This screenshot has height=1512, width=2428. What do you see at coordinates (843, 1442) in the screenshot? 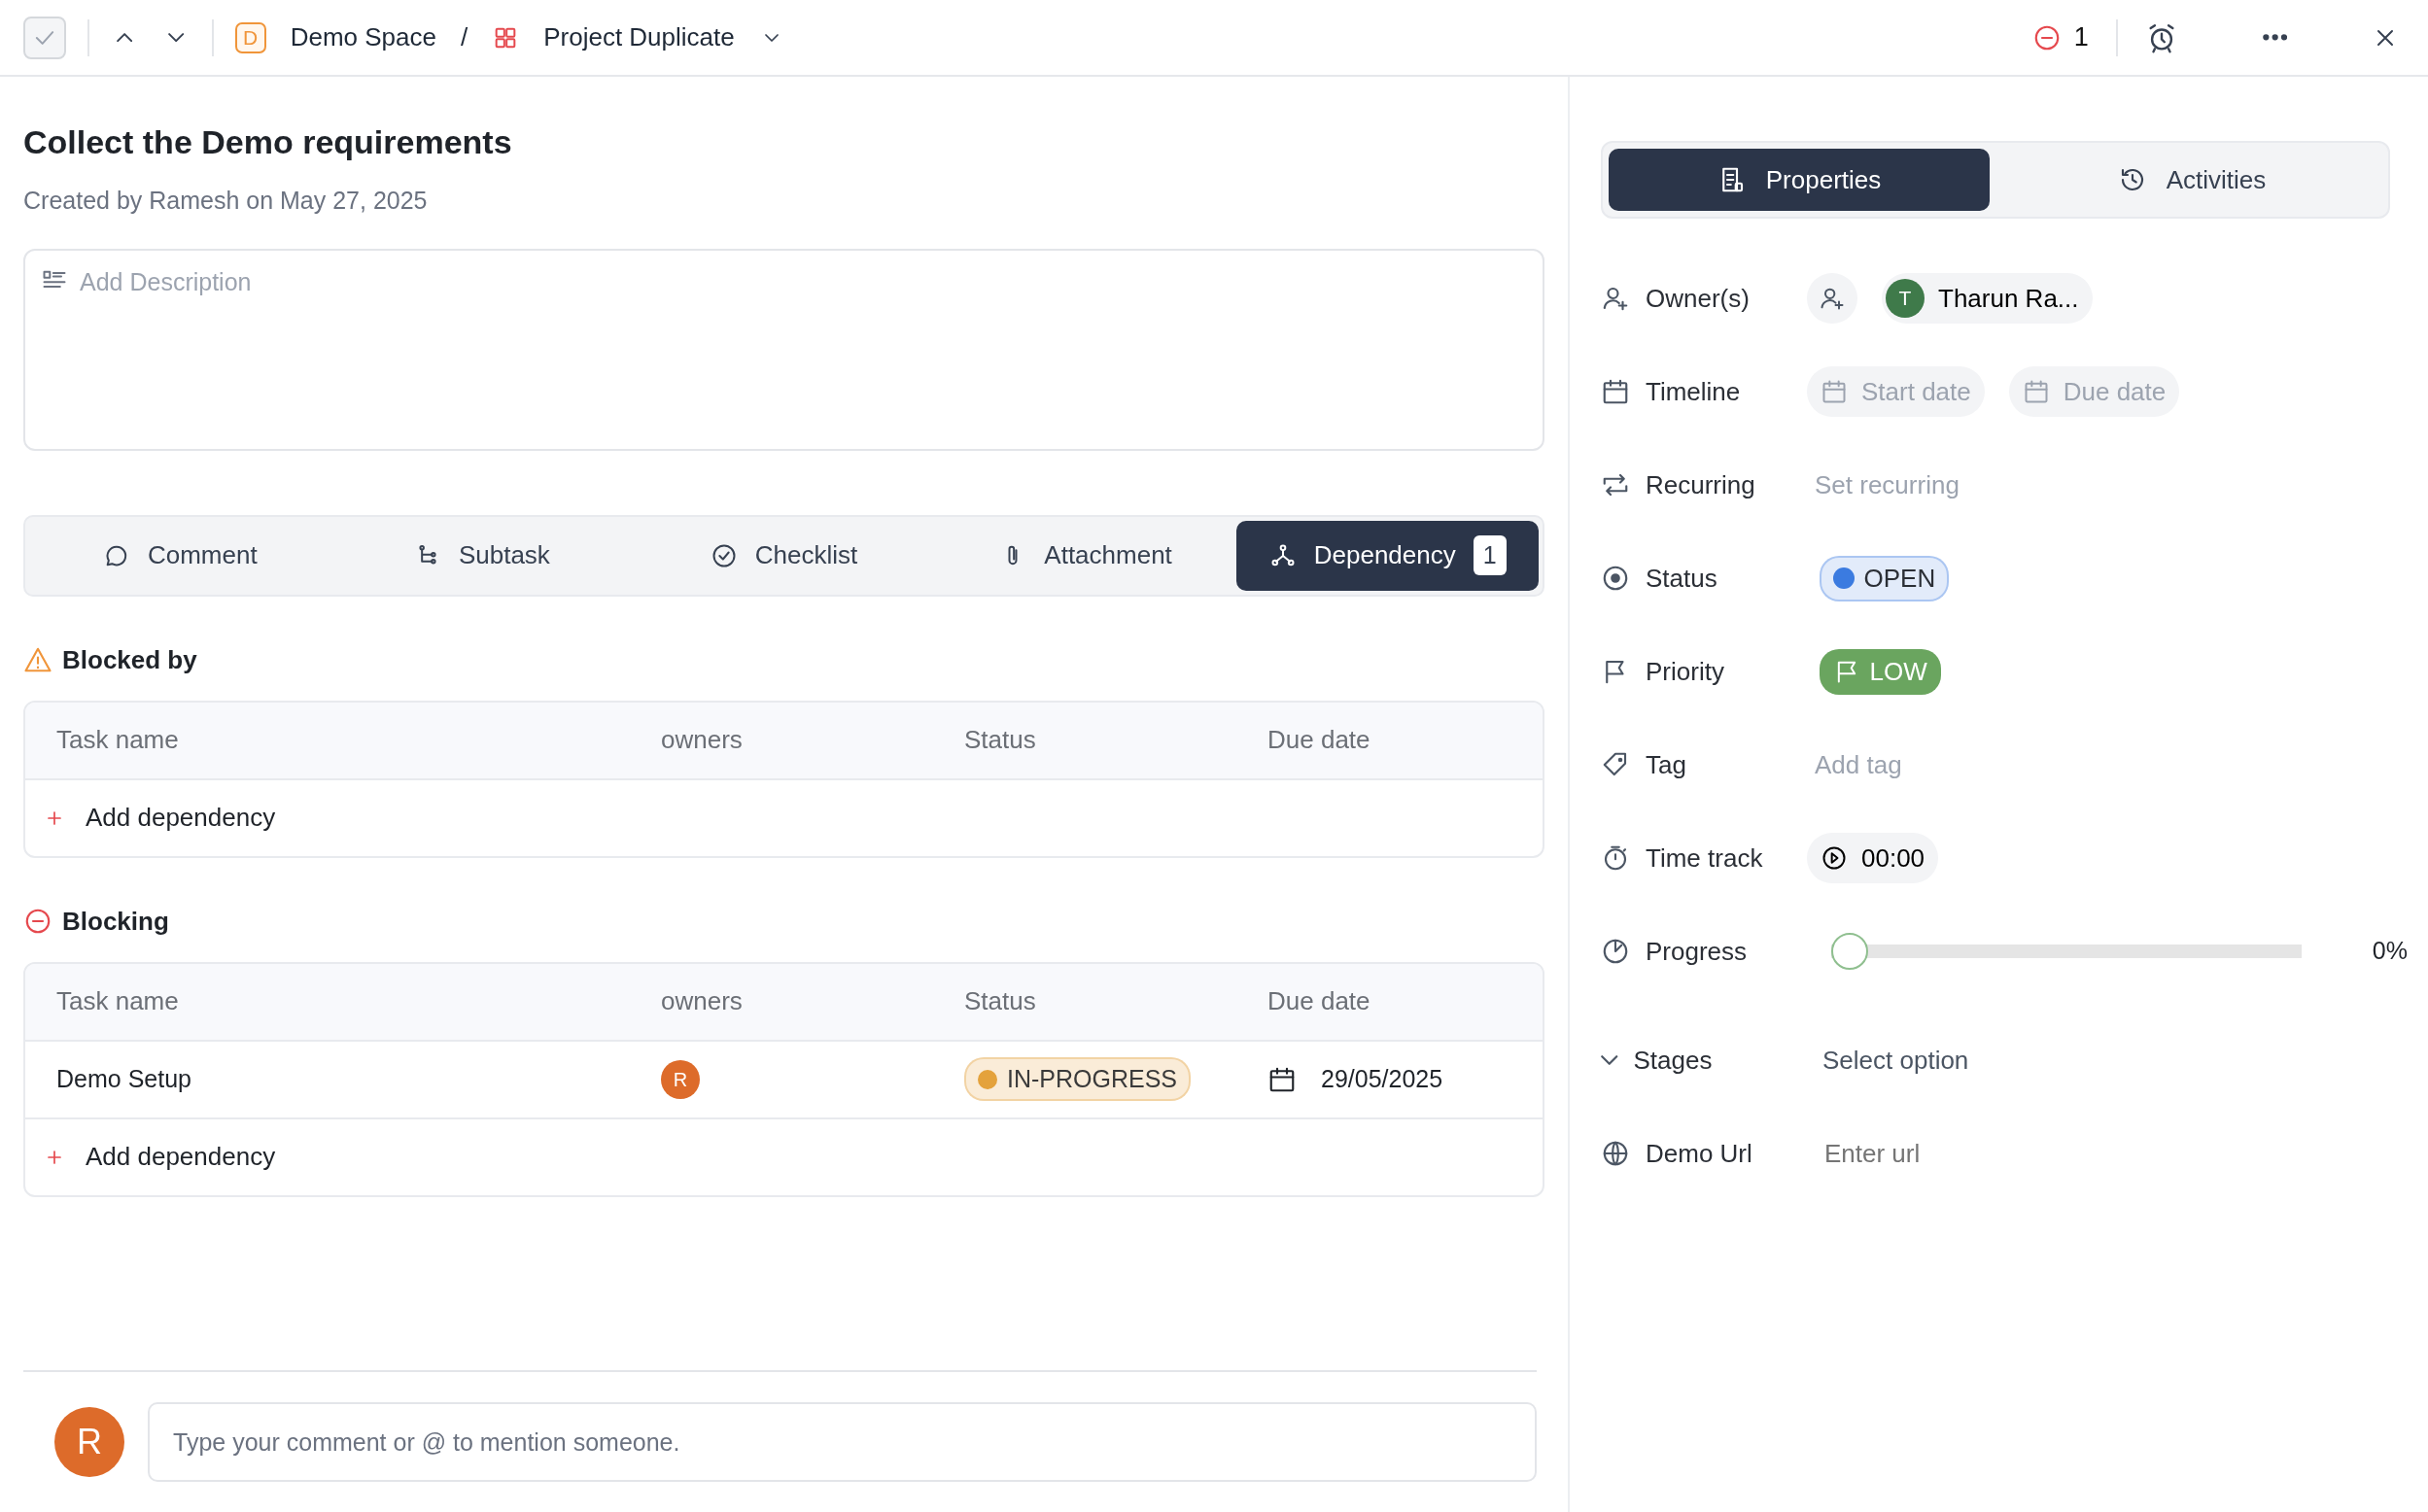
I see `comment-field: Type your comment or @ to mention someone.` at bounding box center [843, 1442].